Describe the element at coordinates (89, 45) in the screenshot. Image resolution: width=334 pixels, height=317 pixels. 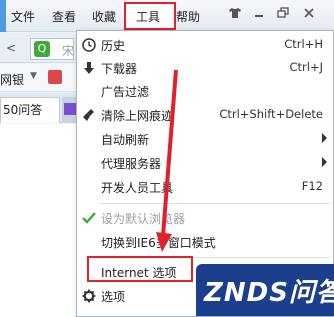
I see `clock-icon` at that location.